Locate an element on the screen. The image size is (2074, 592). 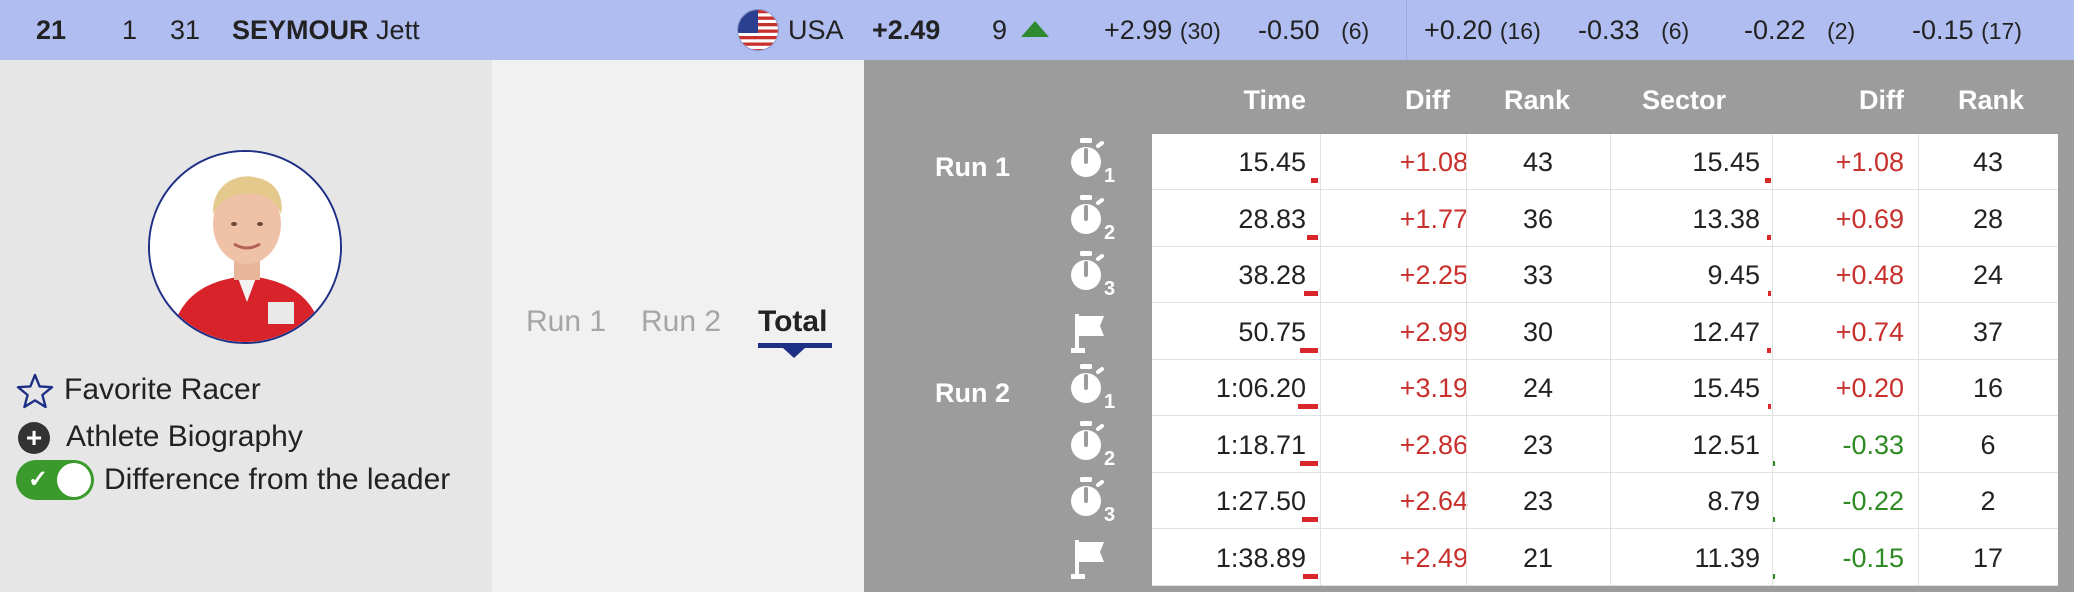
athlete-name: SEYMOUR Jett is located at coordinates (326, 30).